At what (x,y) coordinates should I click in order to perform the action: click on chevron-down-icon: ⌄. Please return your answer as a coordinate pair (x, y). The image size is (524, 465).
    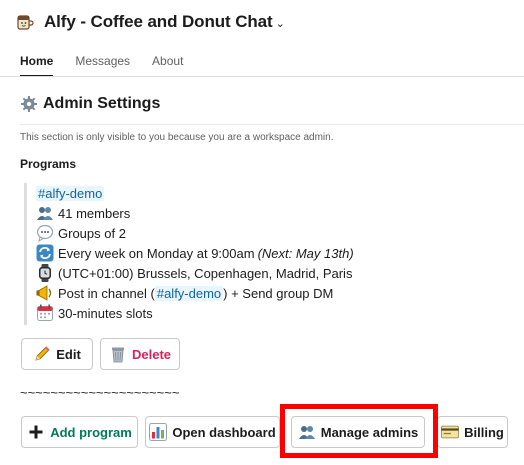
    Looking at the image, I should click on (280, 23).